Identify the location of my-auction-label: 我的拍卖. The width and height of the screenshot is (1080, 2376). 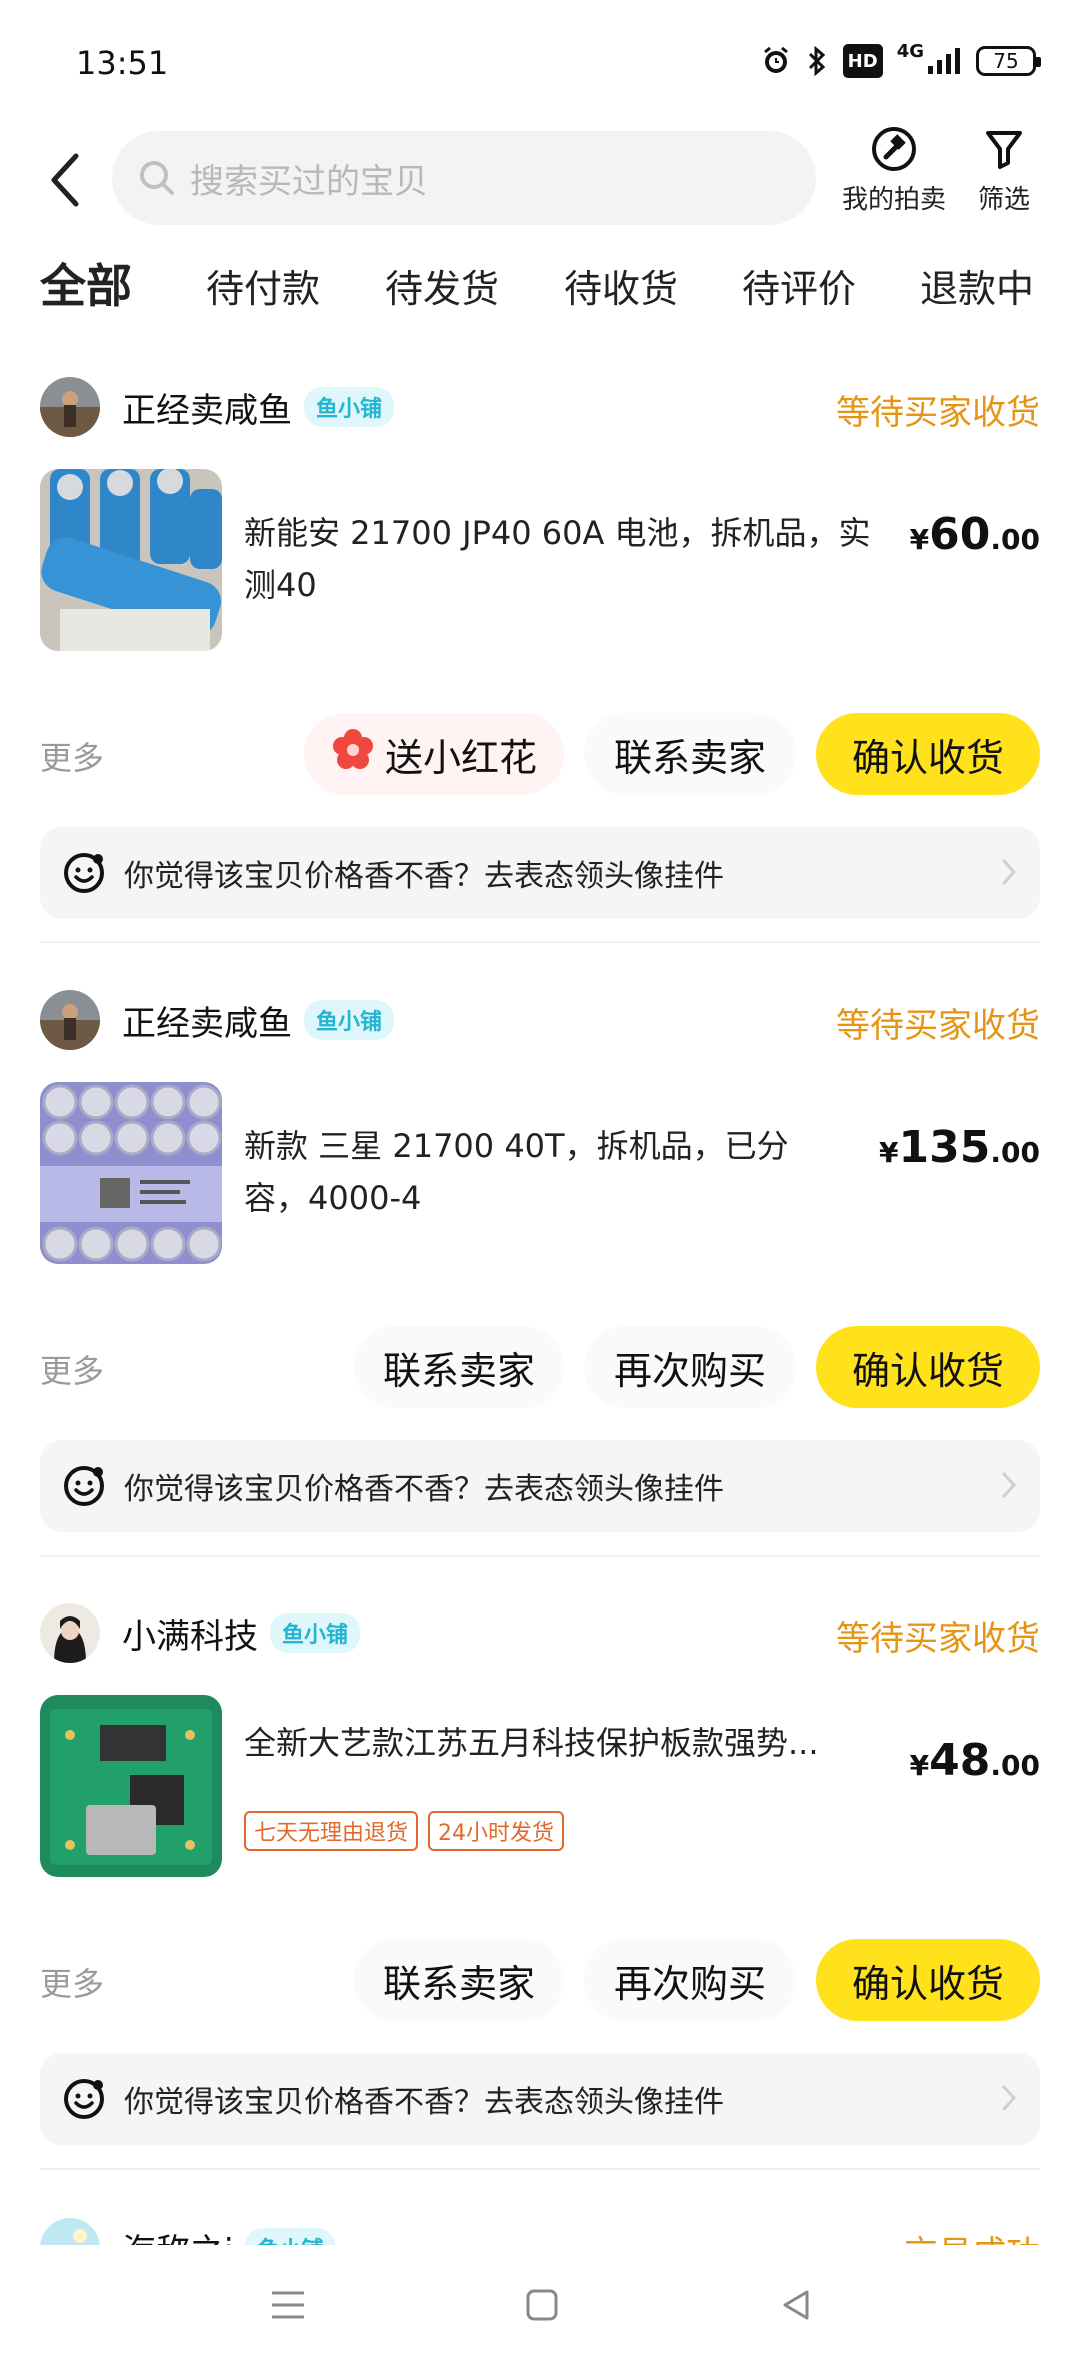
(894, 200).